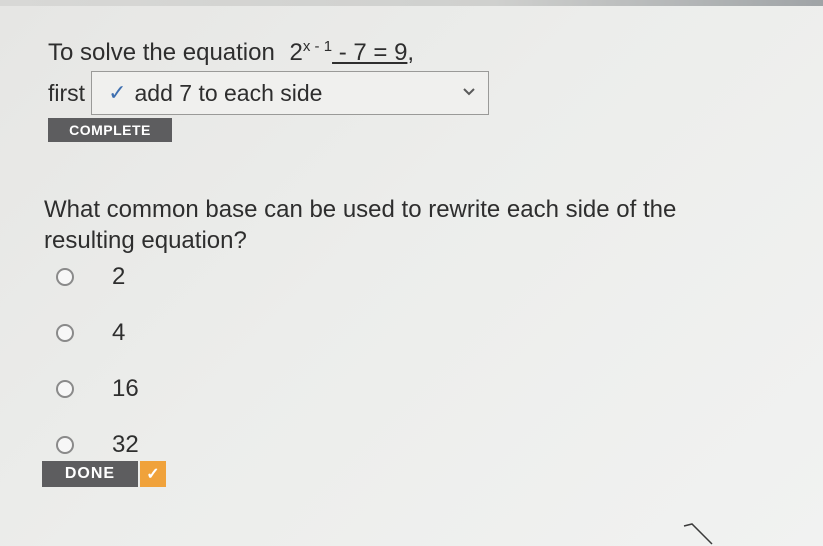  What do you see at coordinates (117, 92) in the screenshot?
I see `check-icon: ✓` at bounding box center [117, 92].